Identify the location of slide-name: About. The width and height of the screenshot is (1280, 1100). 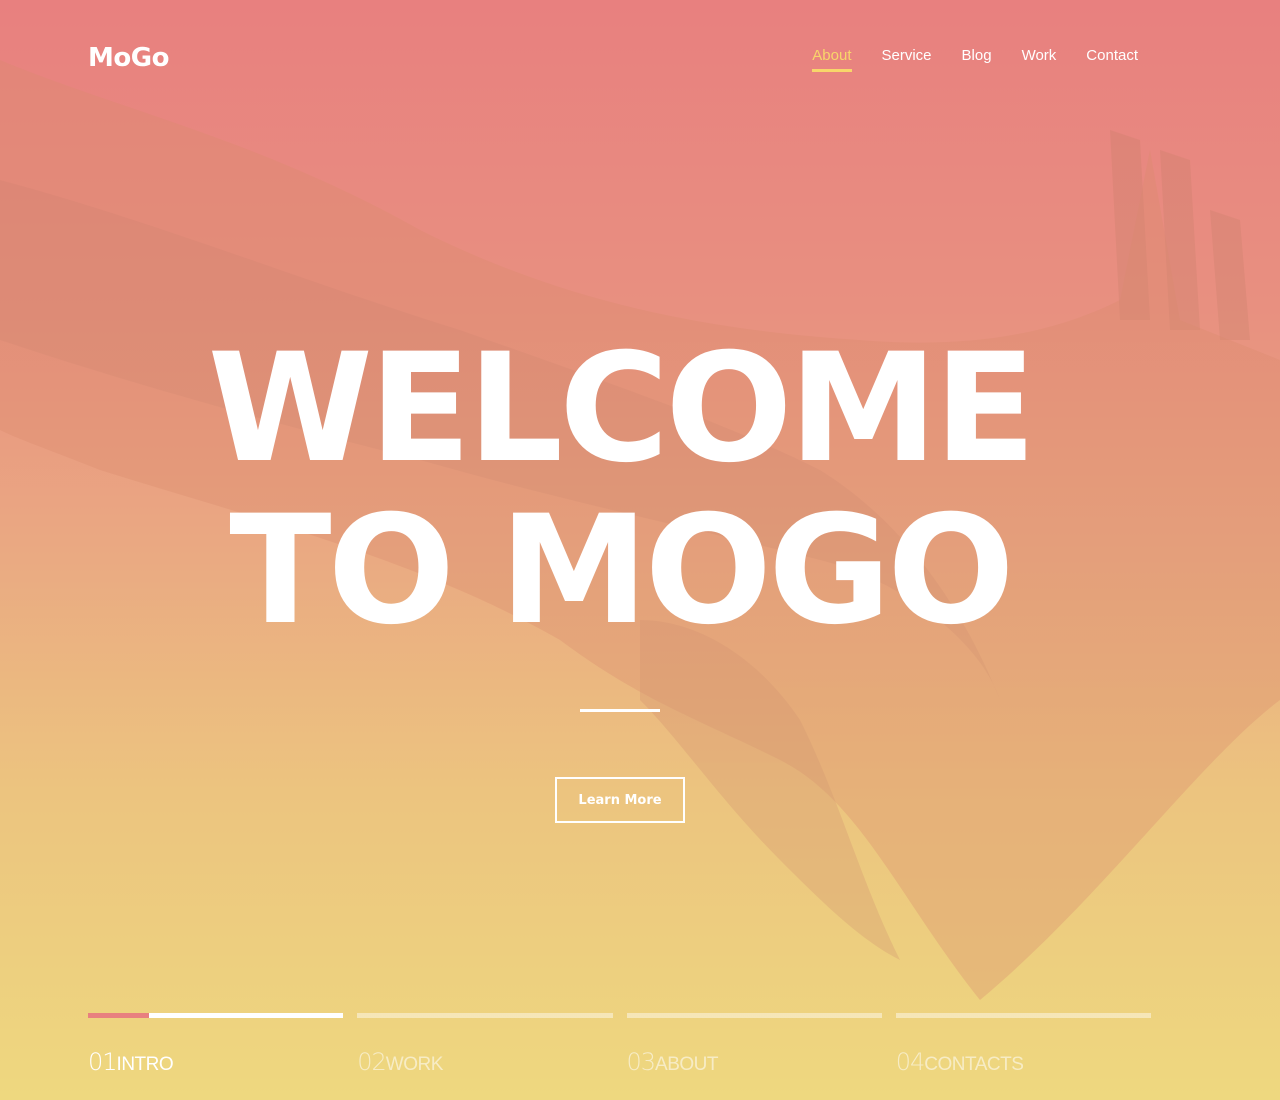
(686, 1064).